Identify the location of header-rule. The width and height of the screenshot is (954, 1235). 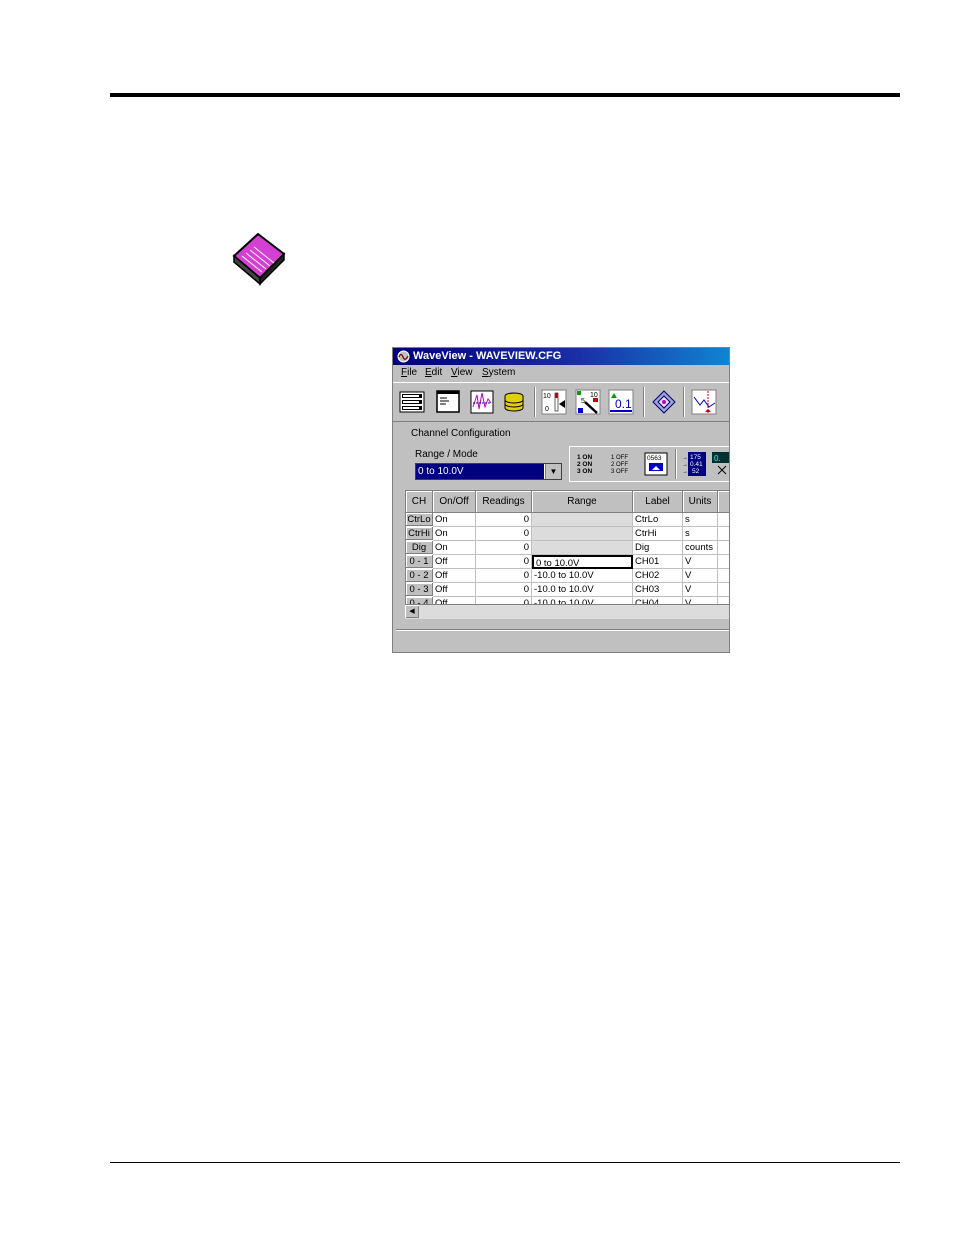
(505, 95).